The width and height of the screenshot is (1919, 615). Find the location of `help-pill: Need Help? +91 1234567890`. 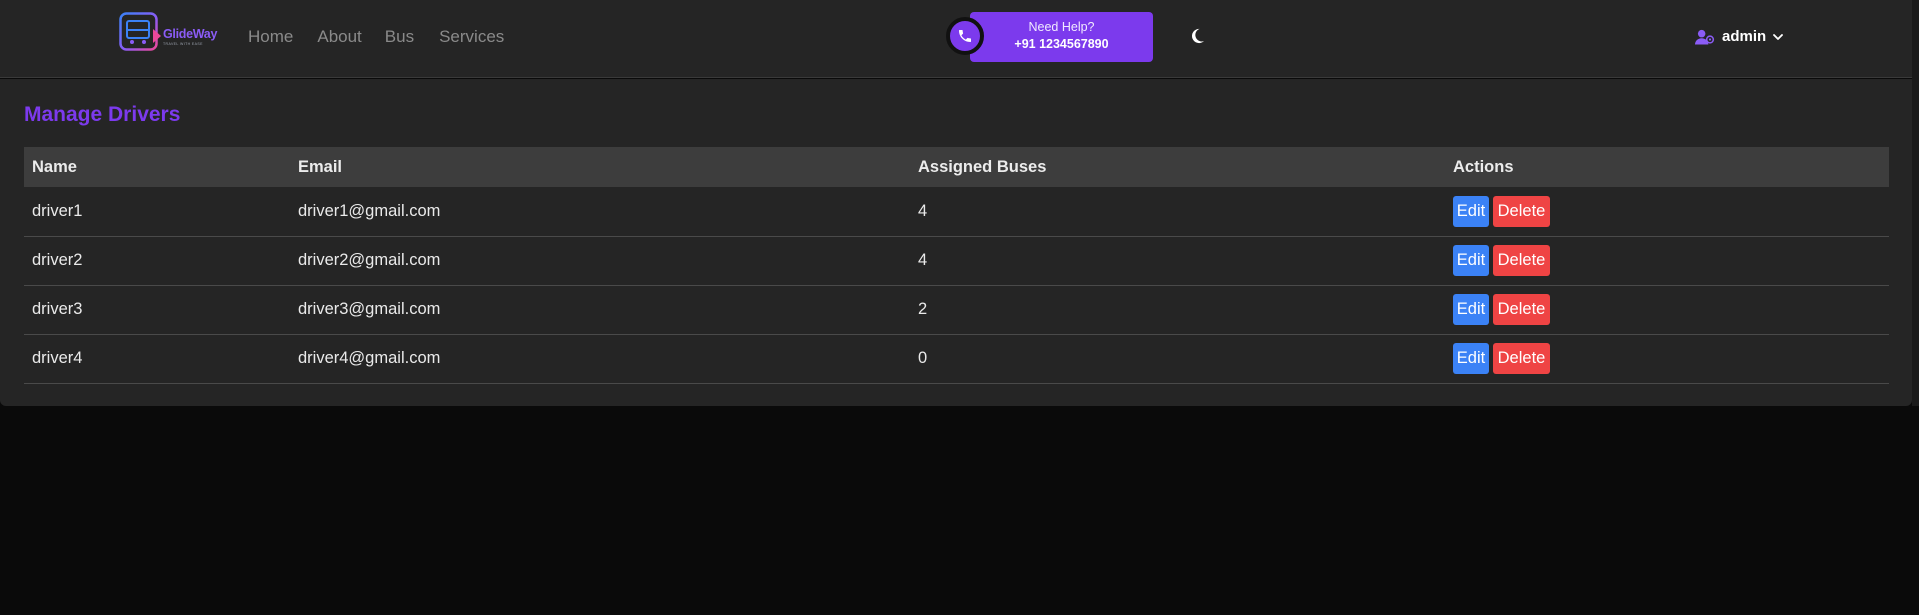

help-pill: Need Help? +91 1234567890 is located at coordinates (1061, 37).